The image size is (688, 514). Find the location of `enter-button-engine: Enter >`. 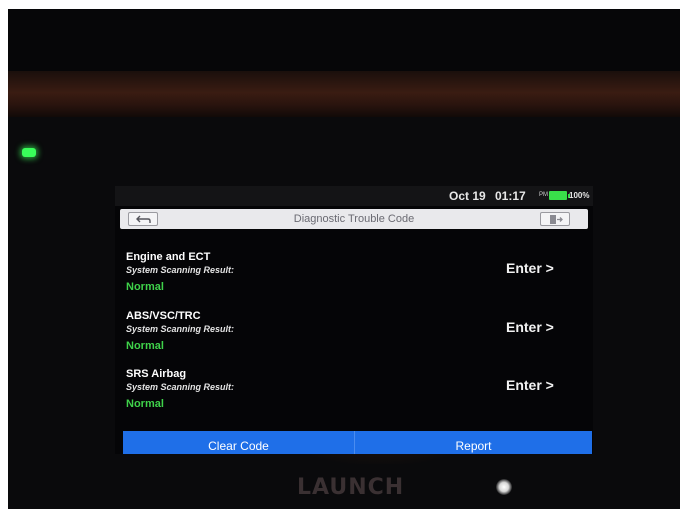

enter-button-engine: Enter > is located at coordinates (530, 268).